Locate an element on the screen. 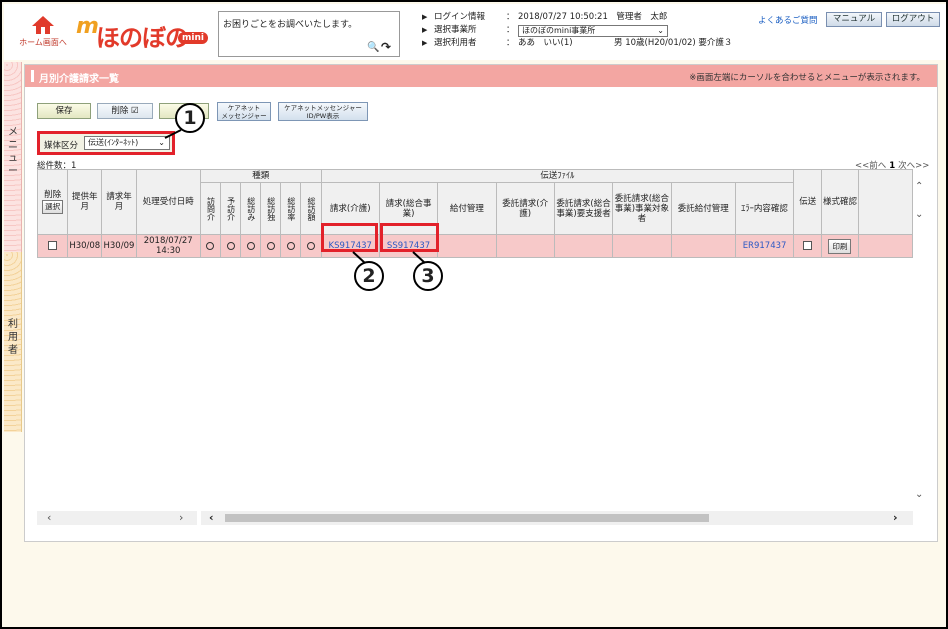 The image size is (948, 629). cell-received: 2018/07/27 14:30 is located at coordinates (168, 246).